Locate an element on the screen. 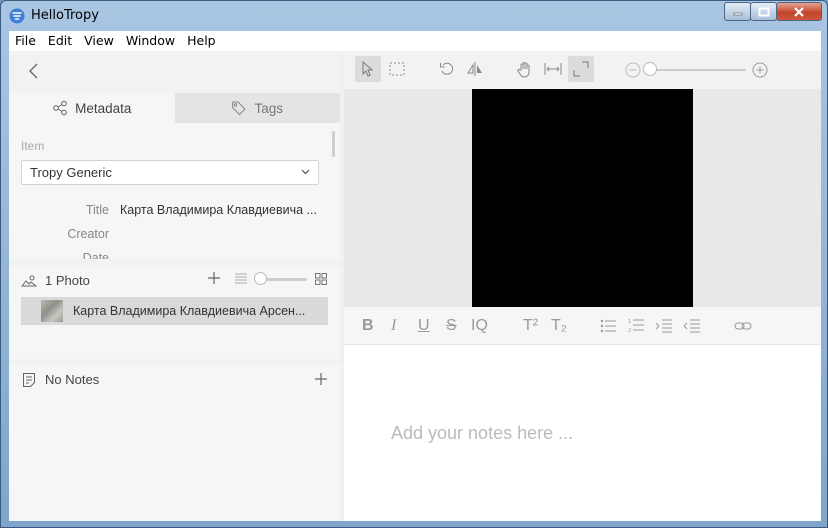  minimize-icon is located at coordinates (737, 13).